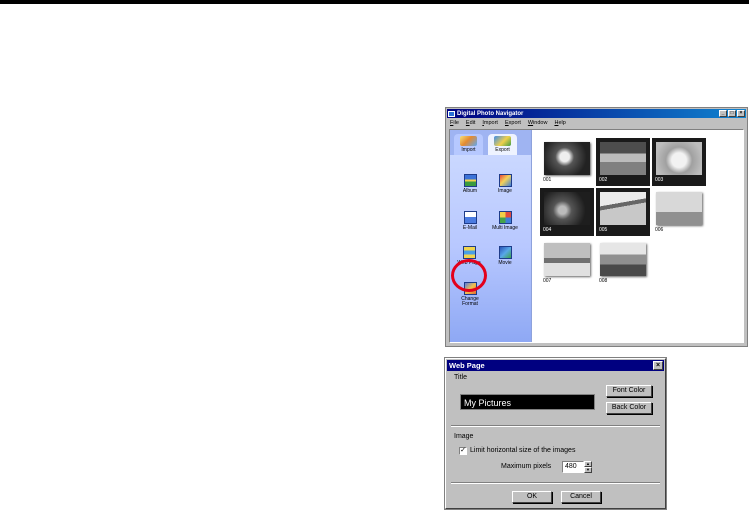 The image size is (749, 512). What do you see at coordinates (629, 391) in the screenshot?
I see `font-color-button: Font Color` at bounding box center [629, 391].